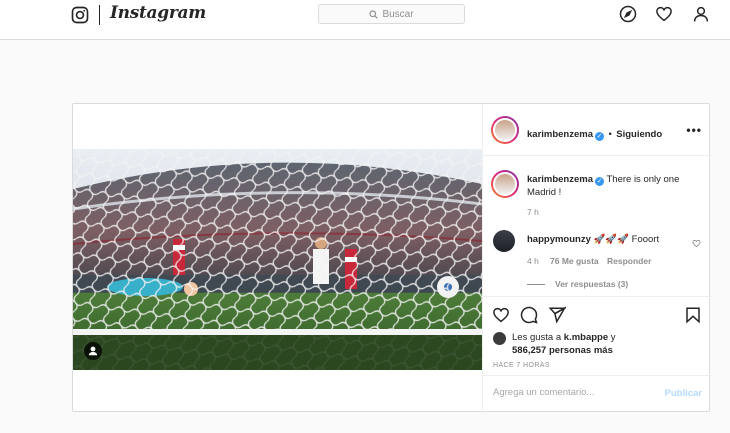 This screenshot has width=730, height=433. I want to click on like-heart-icon, so click(501, 315).